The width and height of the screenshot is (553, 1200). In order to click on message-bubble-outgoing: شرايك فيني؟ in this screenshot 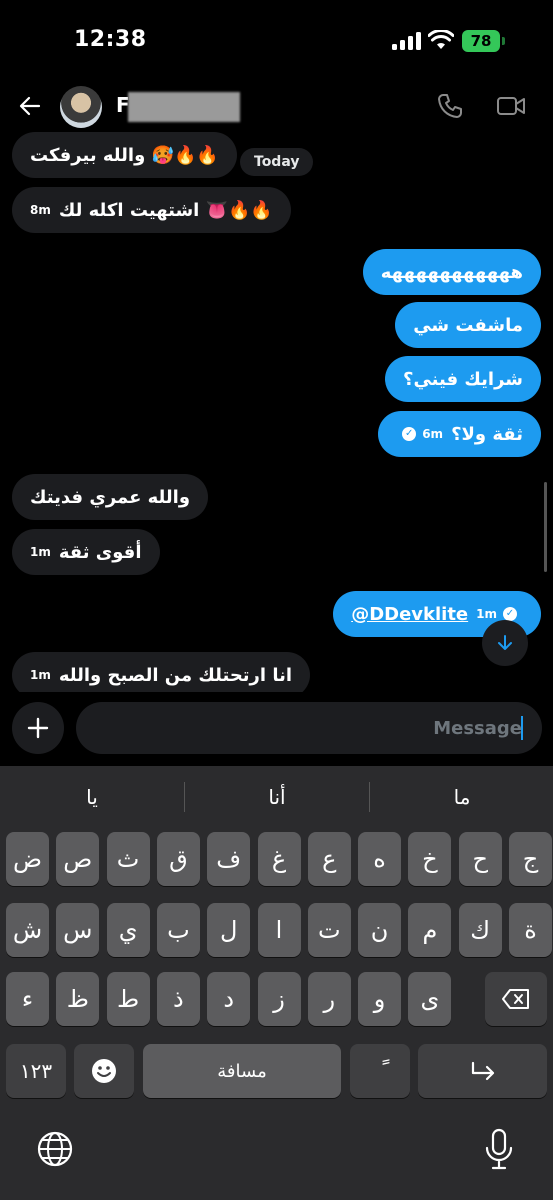, I will do `click(463, 379)`.